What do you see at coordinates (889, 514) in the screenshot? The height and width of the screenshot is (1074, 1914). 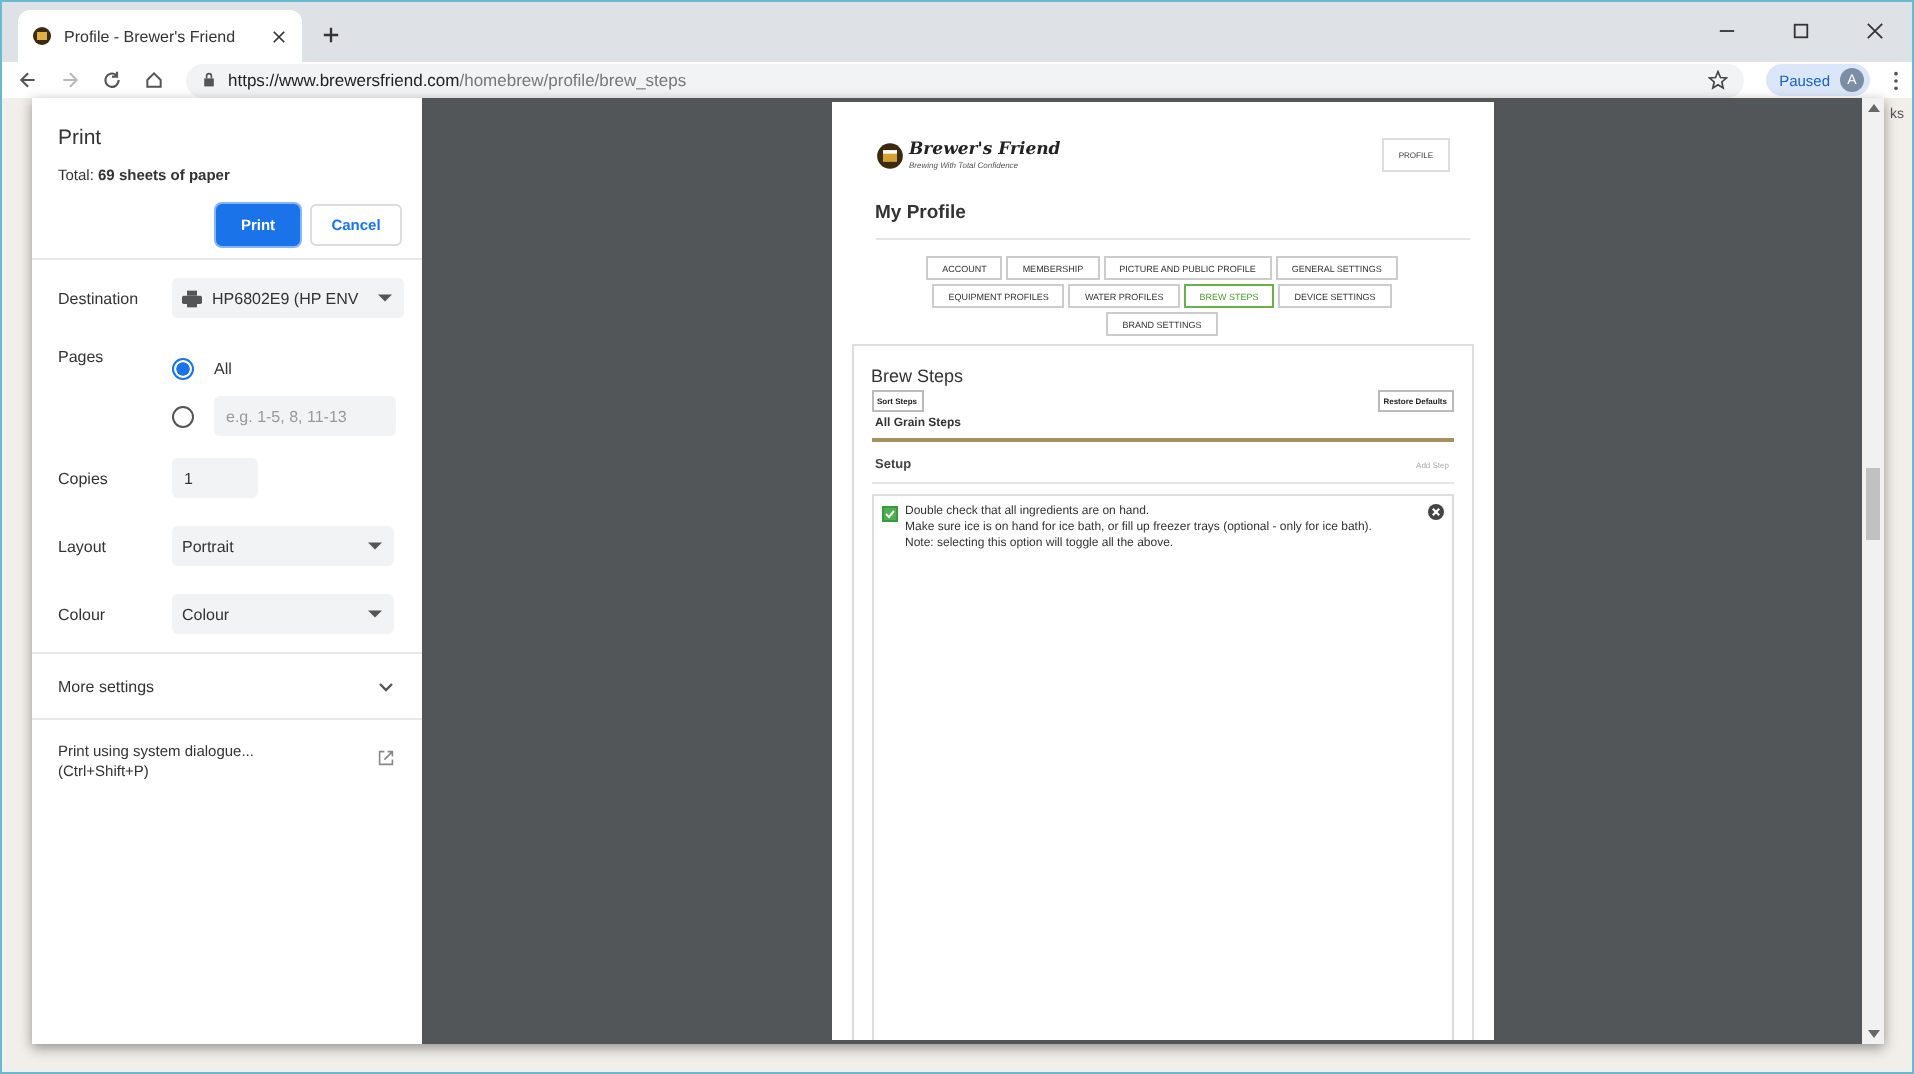 I see `step-checkbox` at bounding box center [889, 514].